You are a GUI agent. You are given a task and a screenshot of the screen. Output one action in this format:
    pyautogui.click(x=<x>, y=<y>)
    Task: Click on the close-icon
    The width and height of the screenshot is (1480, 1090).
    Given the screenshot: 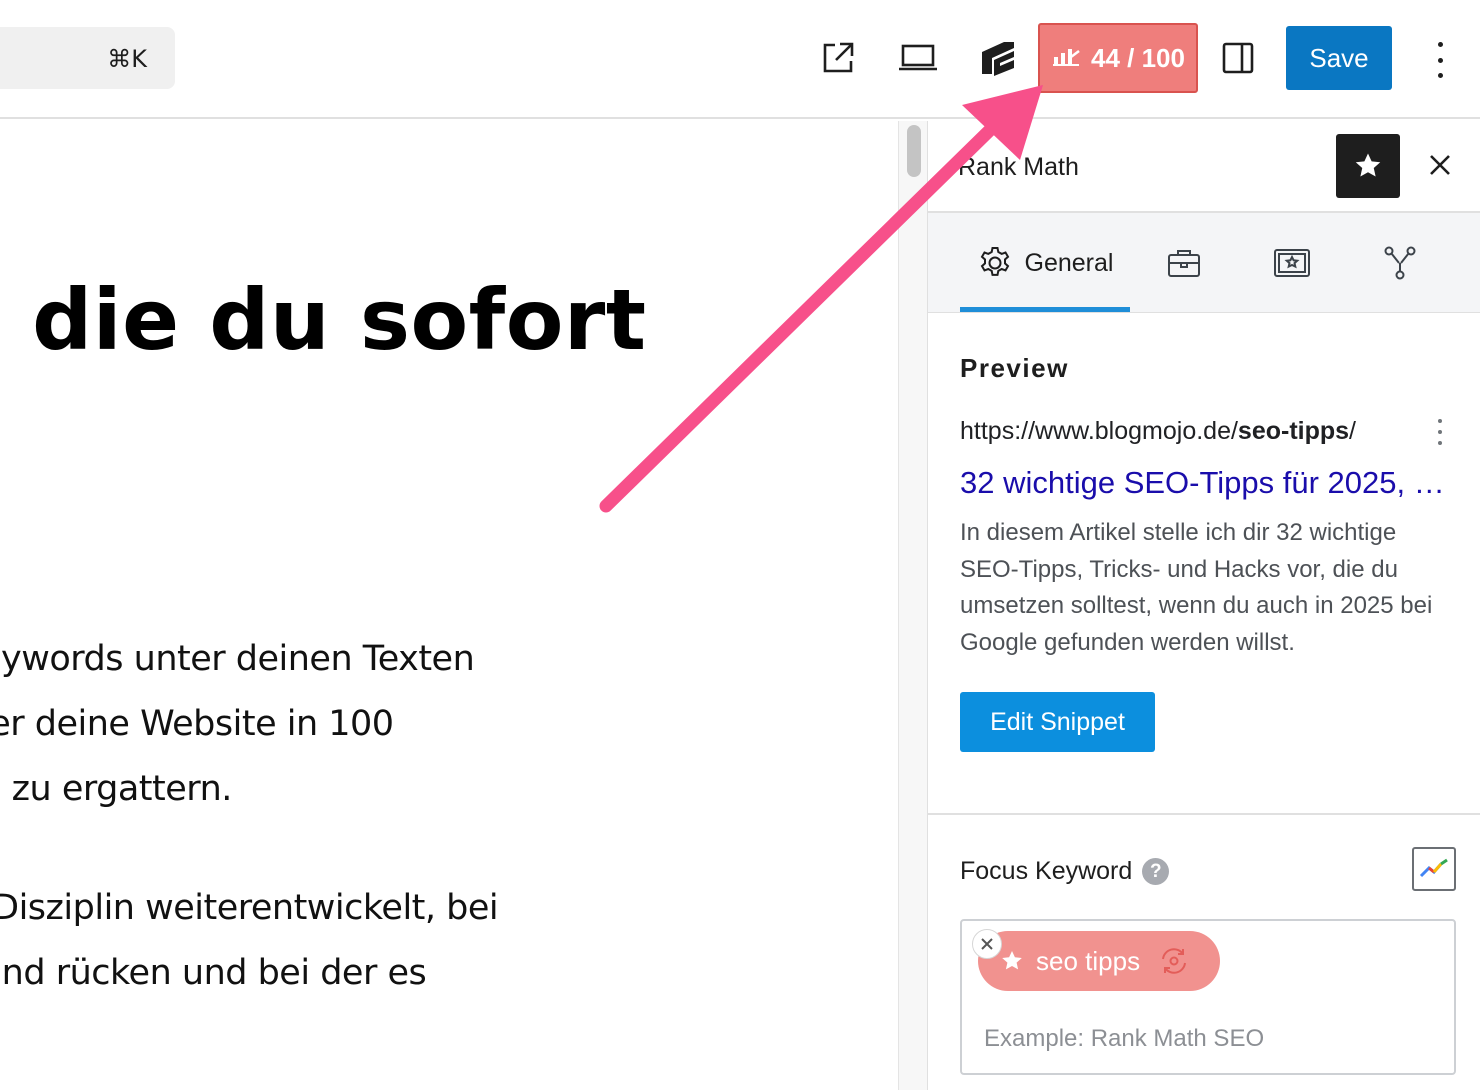 What is the action you would take?
    pyautogui.click(x=1440, y=165)
    